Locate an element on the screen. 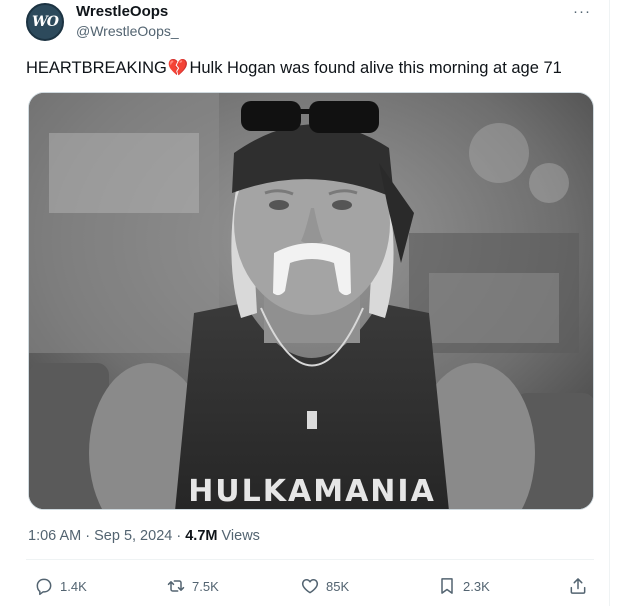  author-display-name: WrestleOops is located at coordinates (122, 11).